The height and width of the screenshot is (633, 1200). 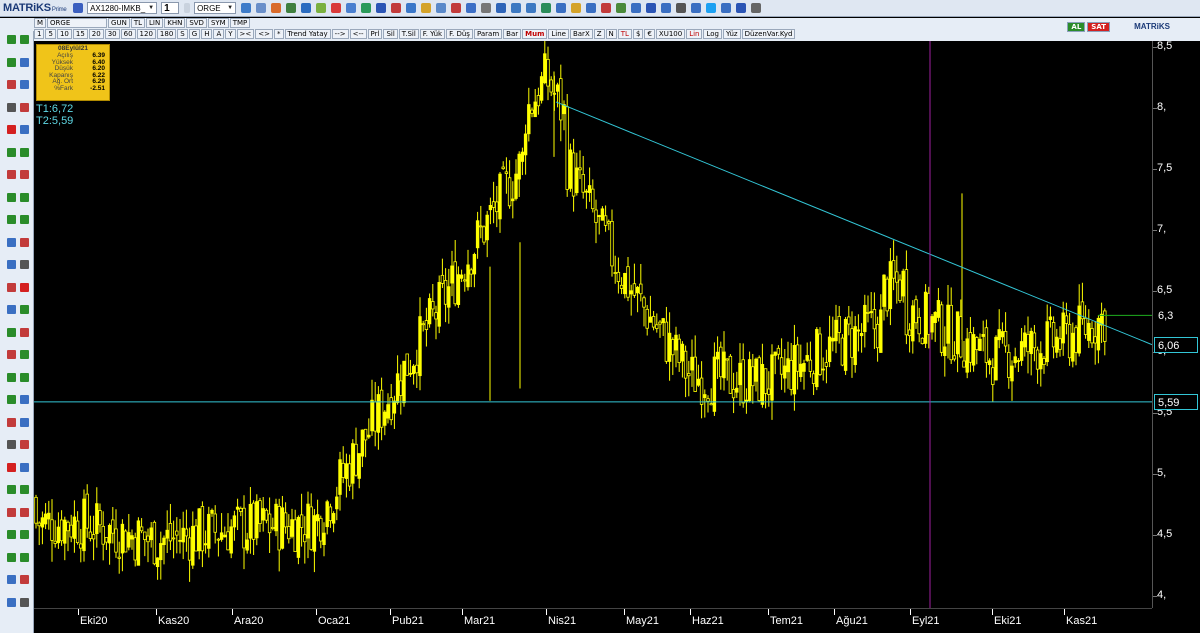 I want to click on toolbar-tab: <--, so click(x=358, y=34).